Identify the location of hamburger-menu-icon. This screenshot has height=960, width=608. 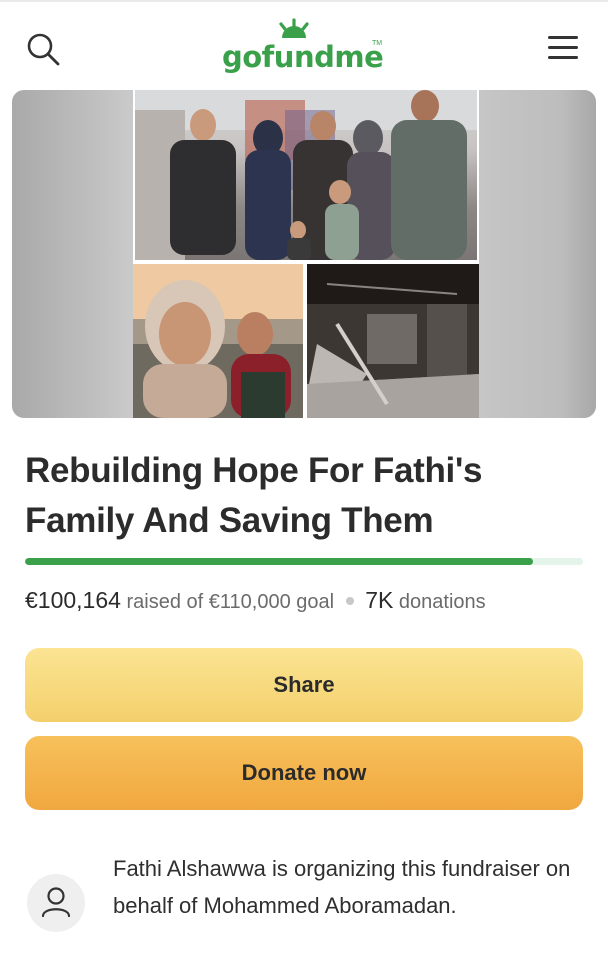
(564, 48).